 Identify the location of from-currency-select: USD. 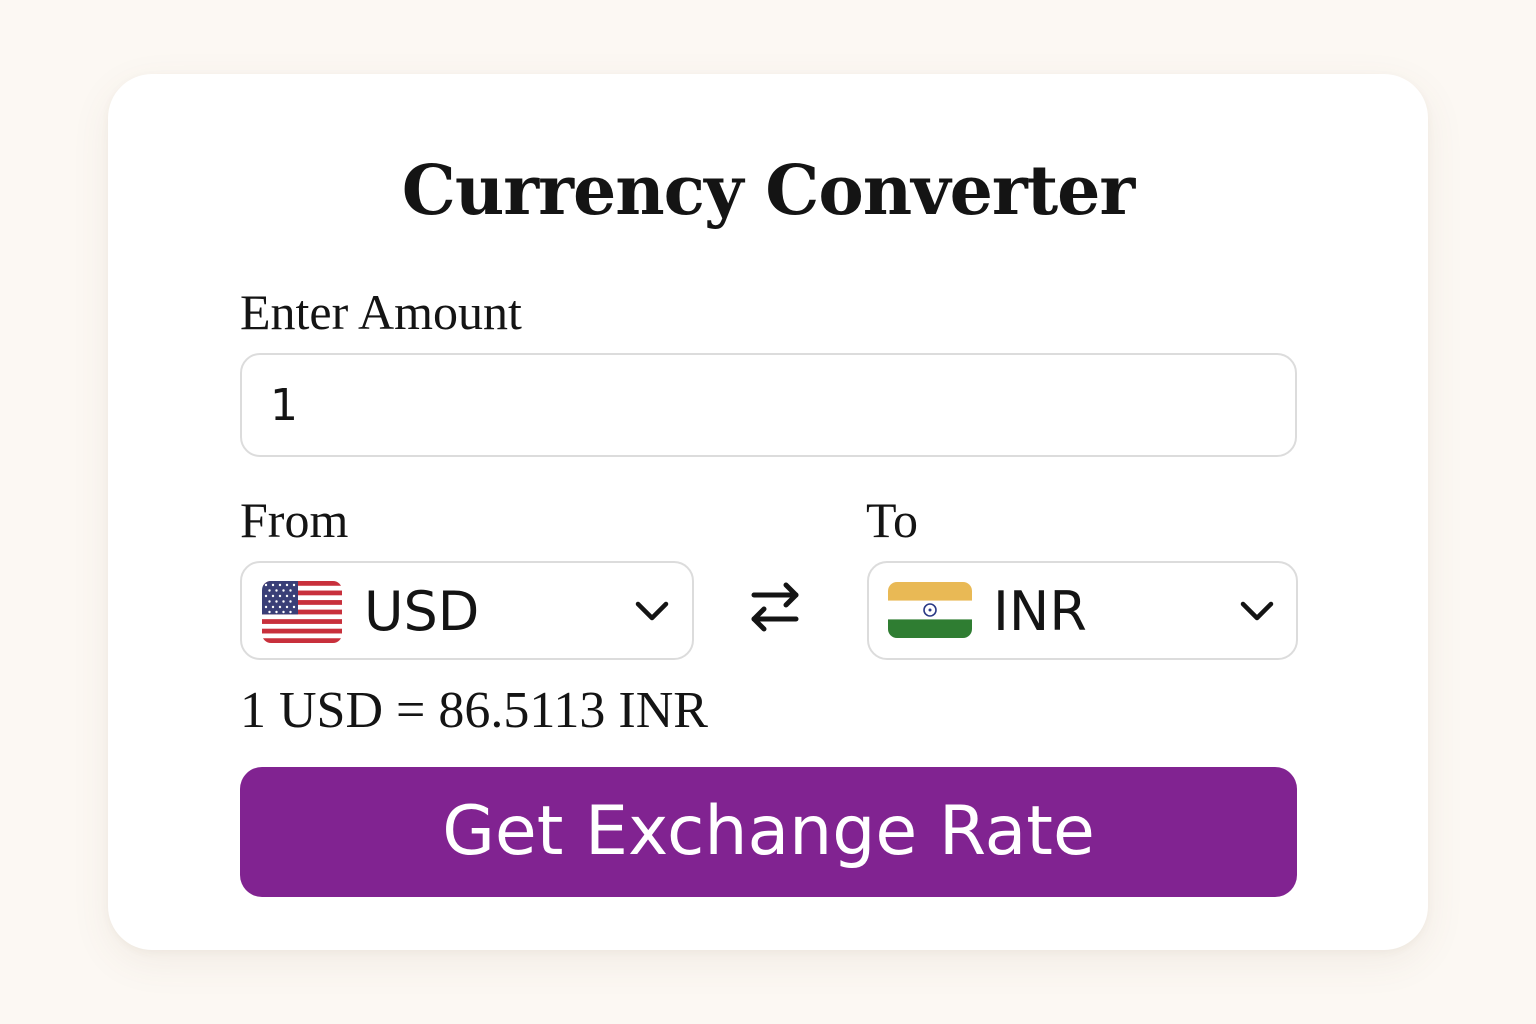
(467, 610).